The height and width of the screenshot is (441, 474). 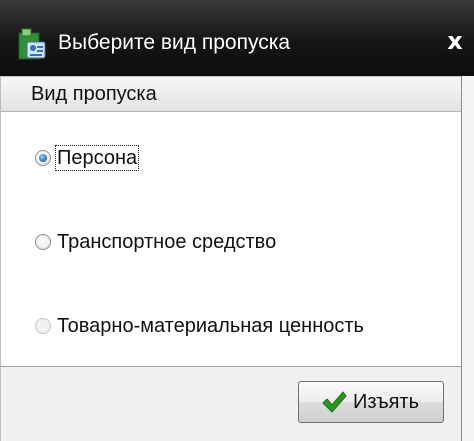 What do you see at coordinates (210, 326) in the screenshot?
I see `option-label-goods: Товарно-материальная ценность` at bounding box center [210, 326].